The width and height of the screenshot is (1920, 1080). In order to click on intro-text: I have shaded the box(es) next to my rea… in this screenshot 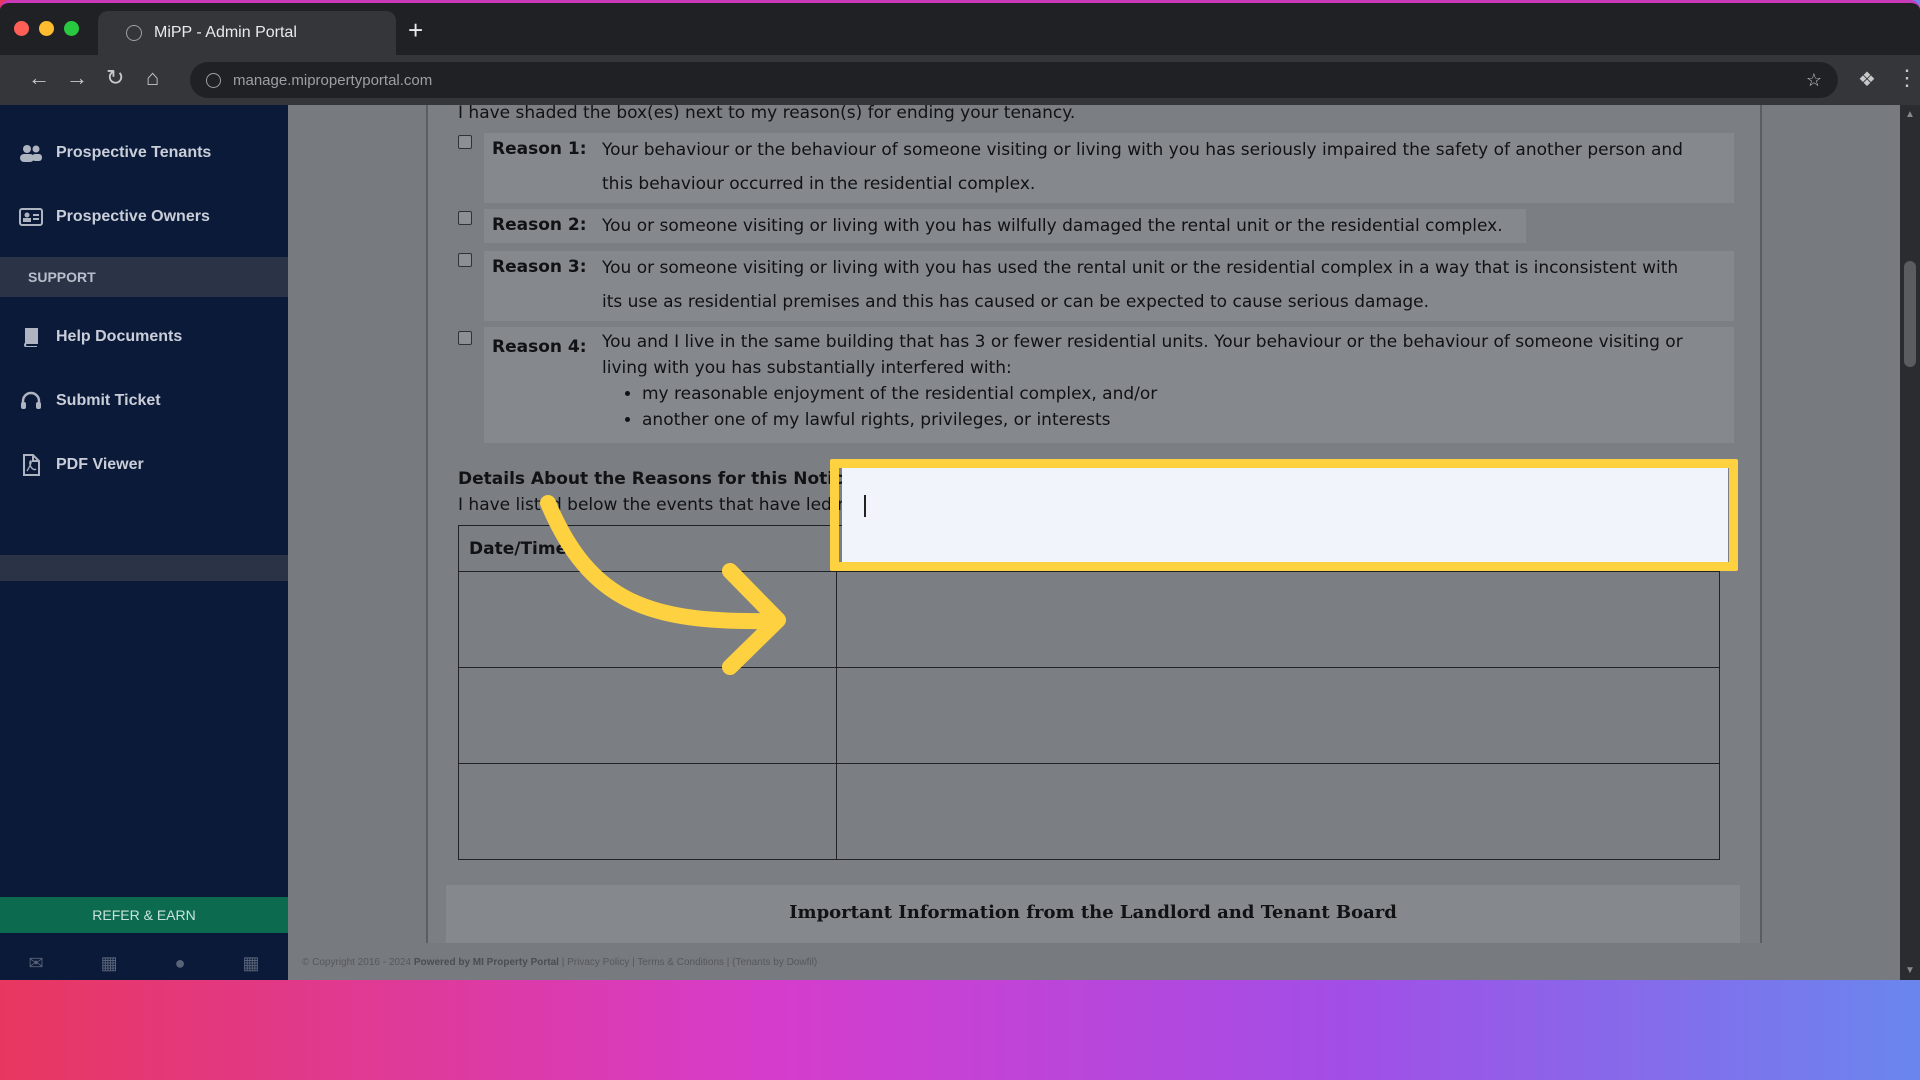, I will do `click(767, 114)`.